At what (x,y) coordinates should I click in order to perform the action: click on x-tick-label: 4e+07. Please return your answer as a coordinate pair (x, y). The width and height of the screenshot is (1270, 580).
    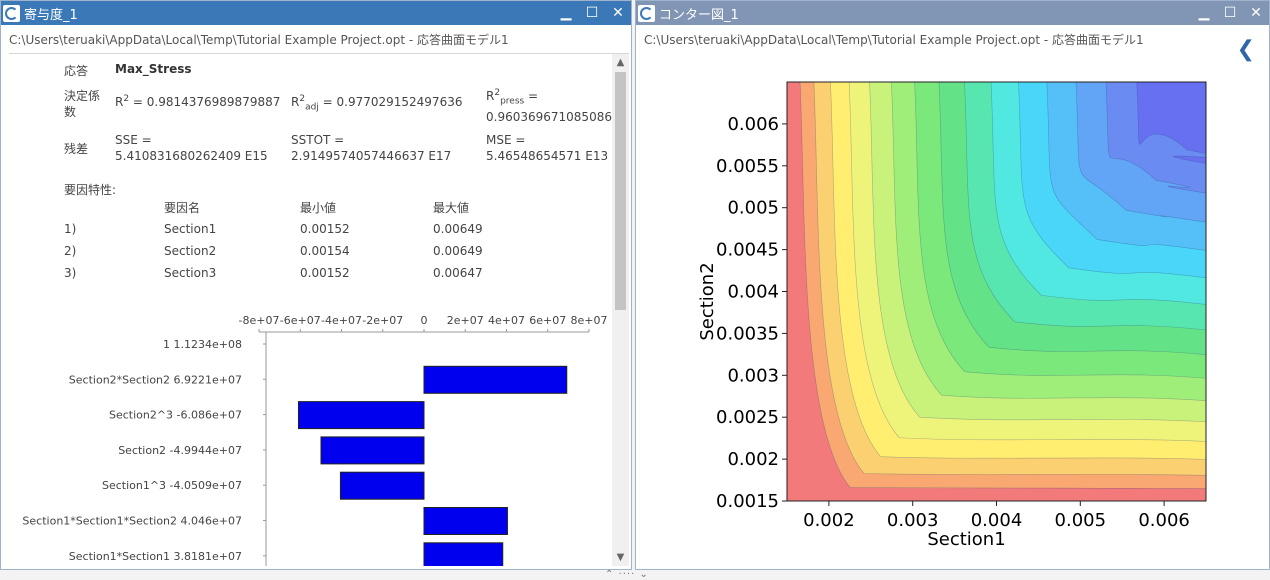
    Looking at the image, I should click on (506, 320).